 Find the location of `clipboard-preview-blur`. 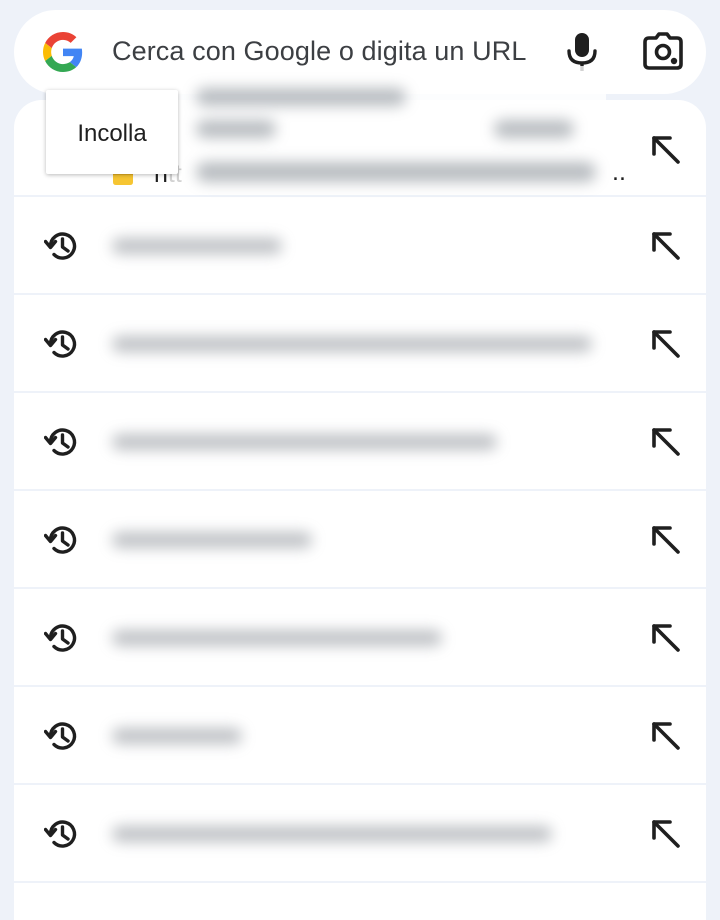

clipboard-preview-blur is located at coordinates (396, 135).